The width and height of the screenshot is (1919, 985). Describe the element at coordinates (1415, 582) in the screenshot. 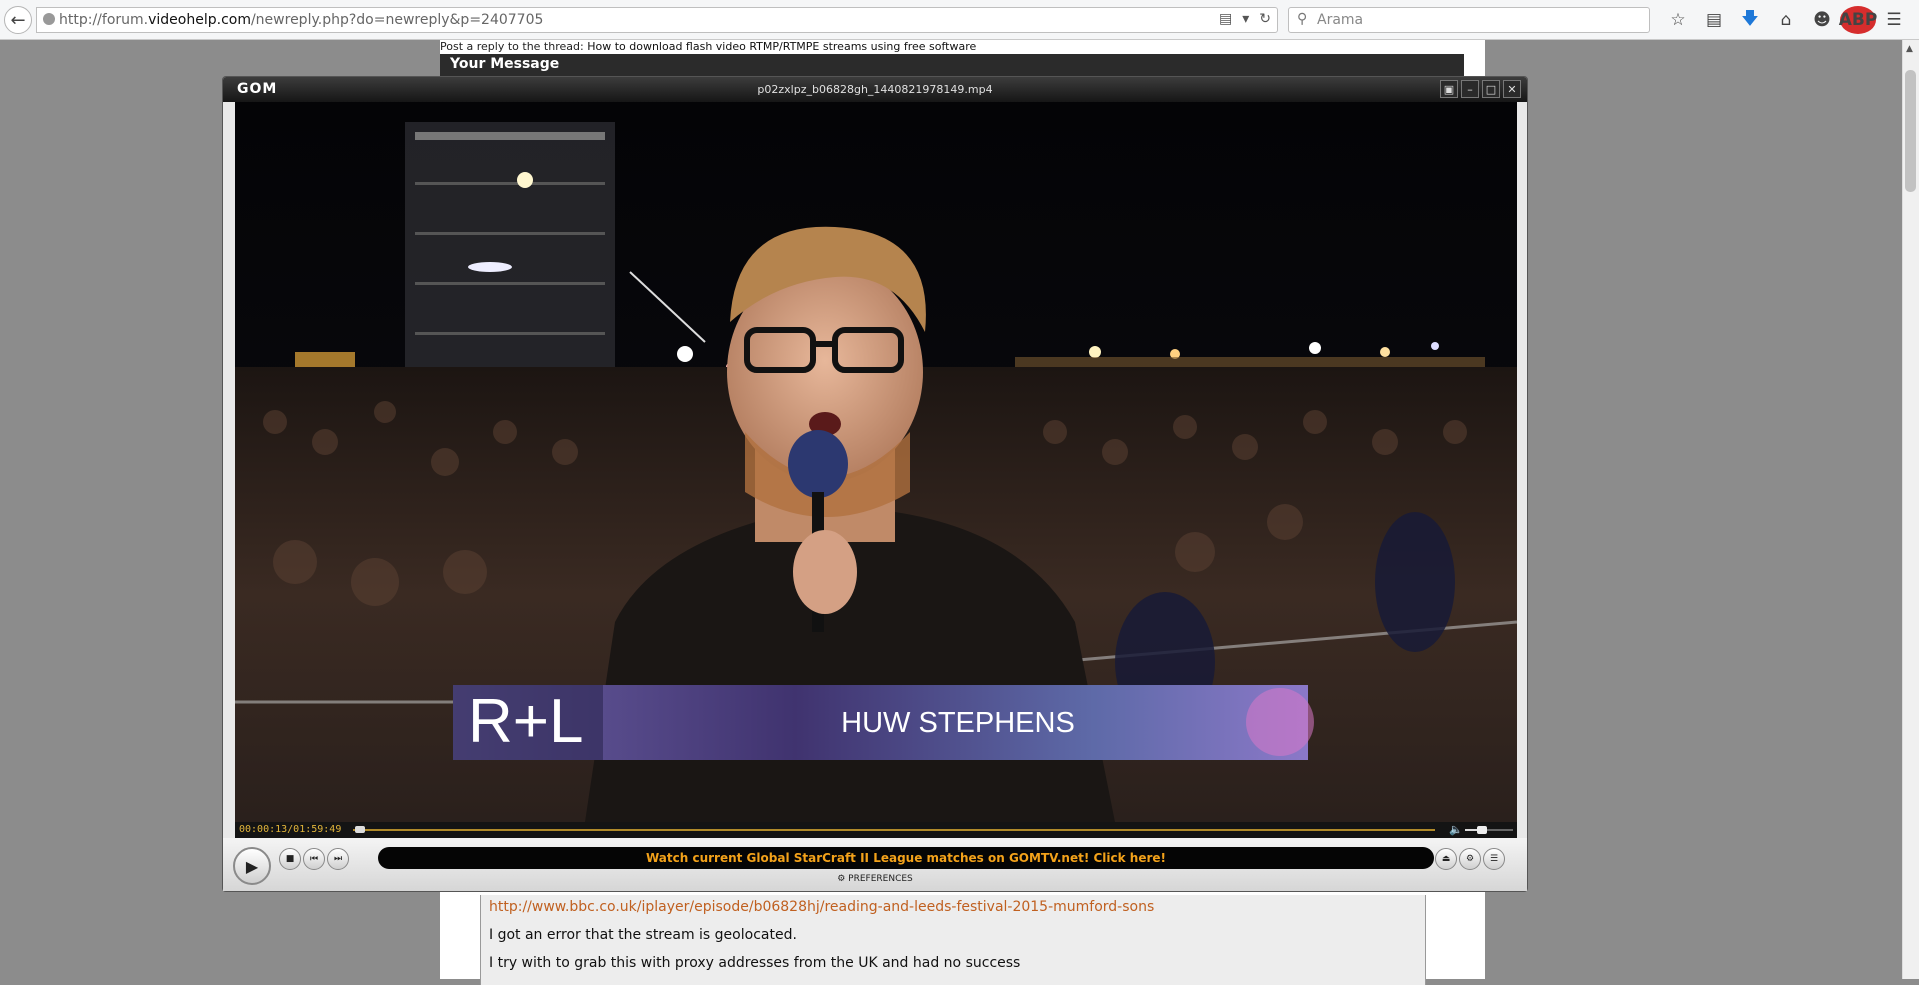

I see `security-staff` at that location.